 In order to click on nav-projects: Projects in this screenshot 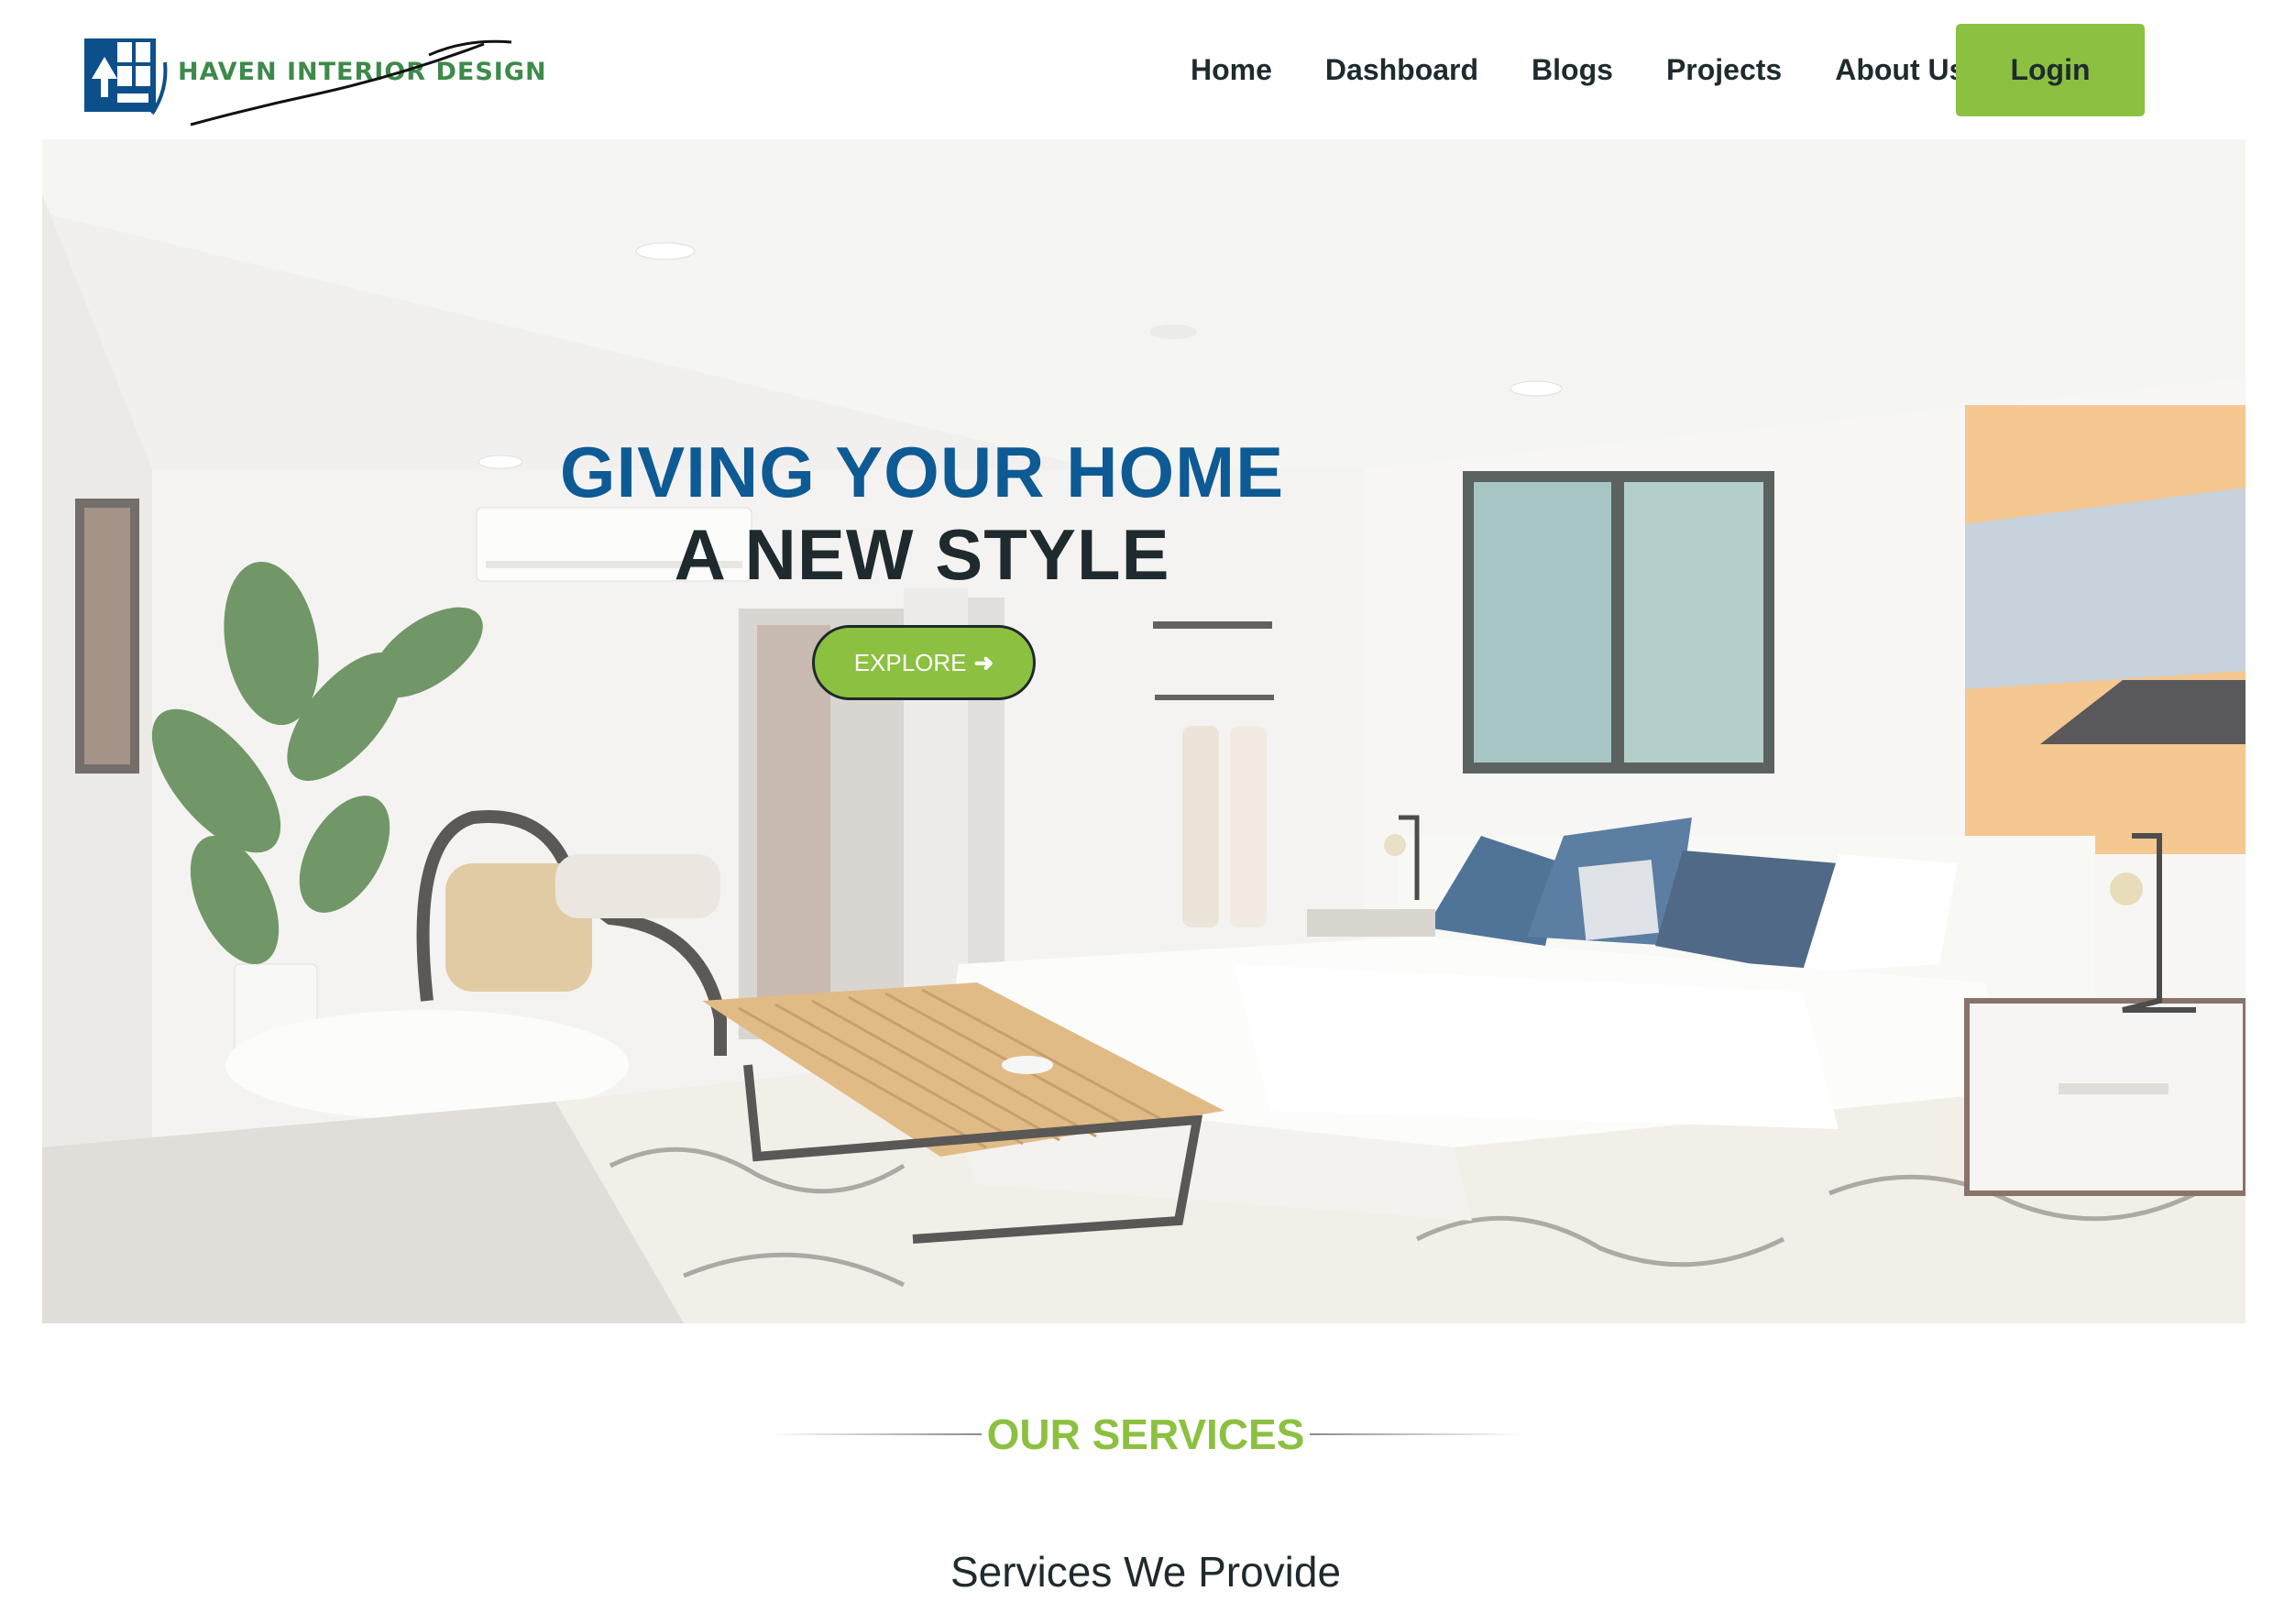, I will do `click(1724, 70)`.